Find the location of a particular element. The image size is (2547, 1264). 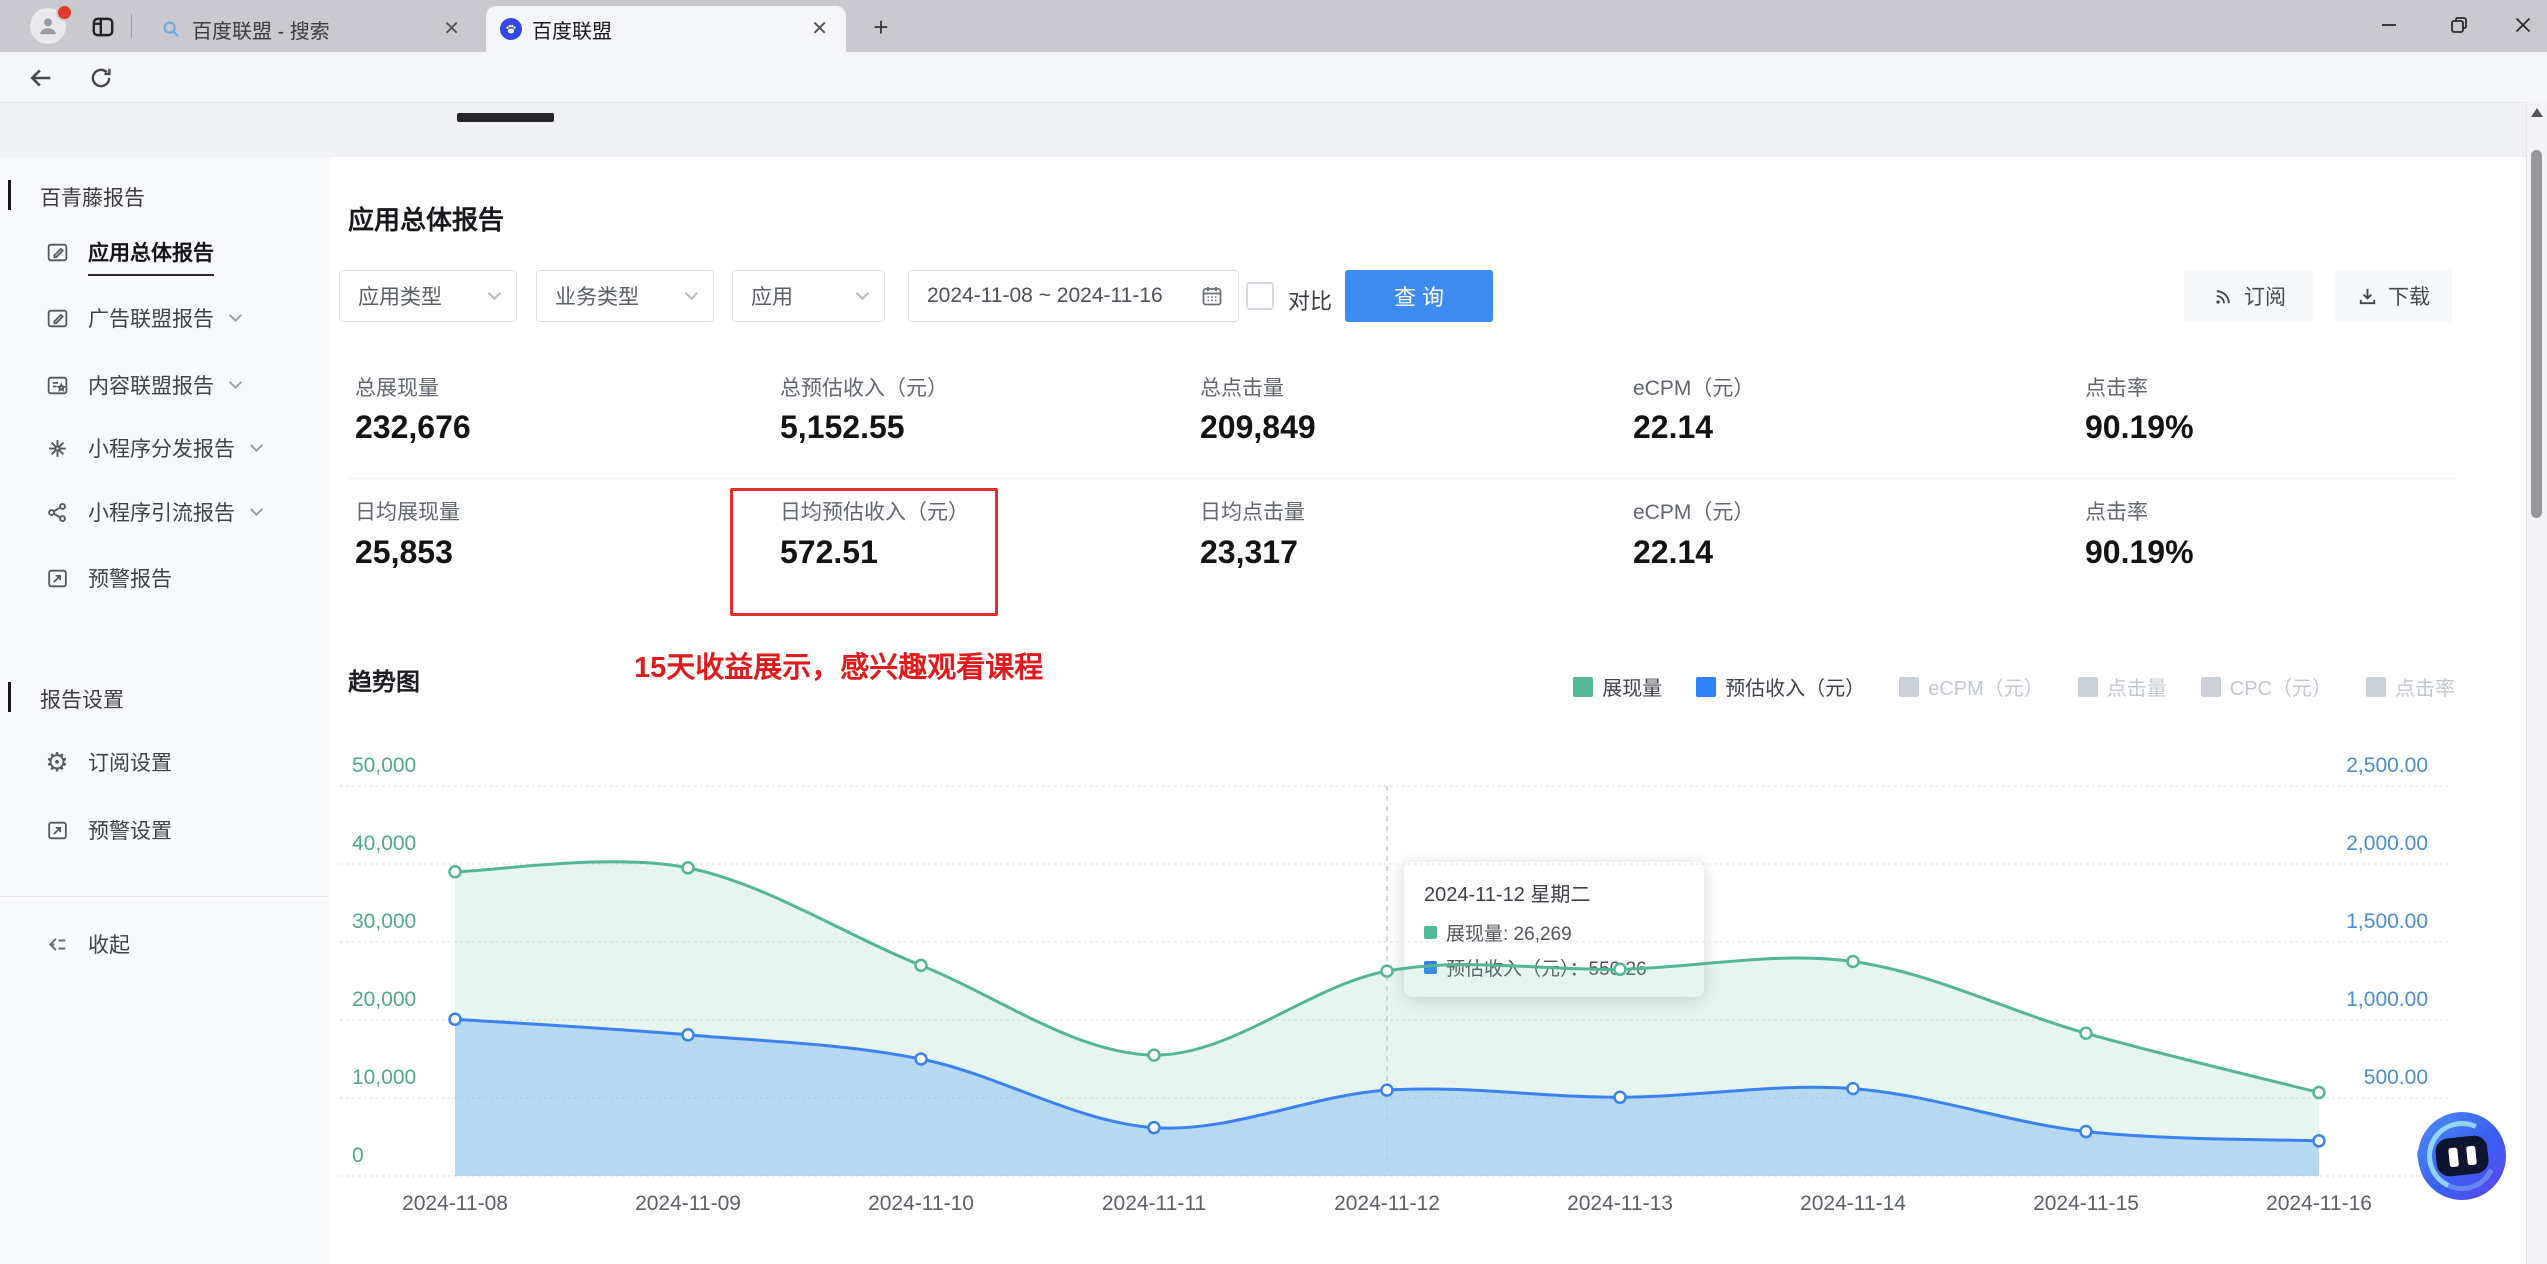

annotation-text: 15天收益展示，感兴趣观看课程 is located at coordinates (839, 668).